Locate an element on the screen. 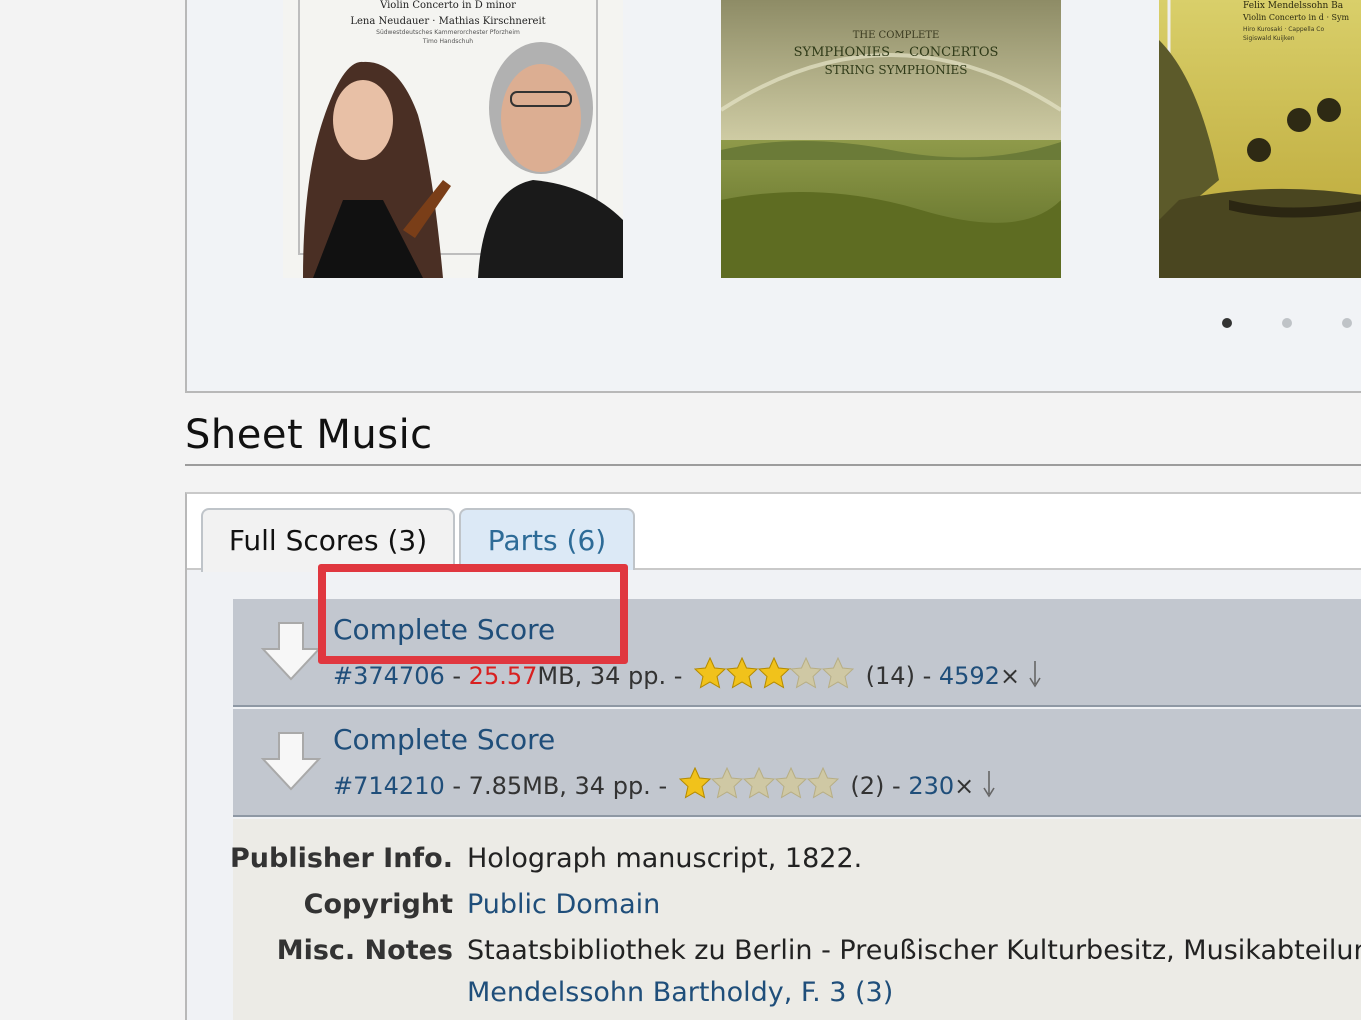 This screenshot has height=1020, width=1361. album3-line-4: Sigiswald Kuijken is located at coordinates (1269, 38).